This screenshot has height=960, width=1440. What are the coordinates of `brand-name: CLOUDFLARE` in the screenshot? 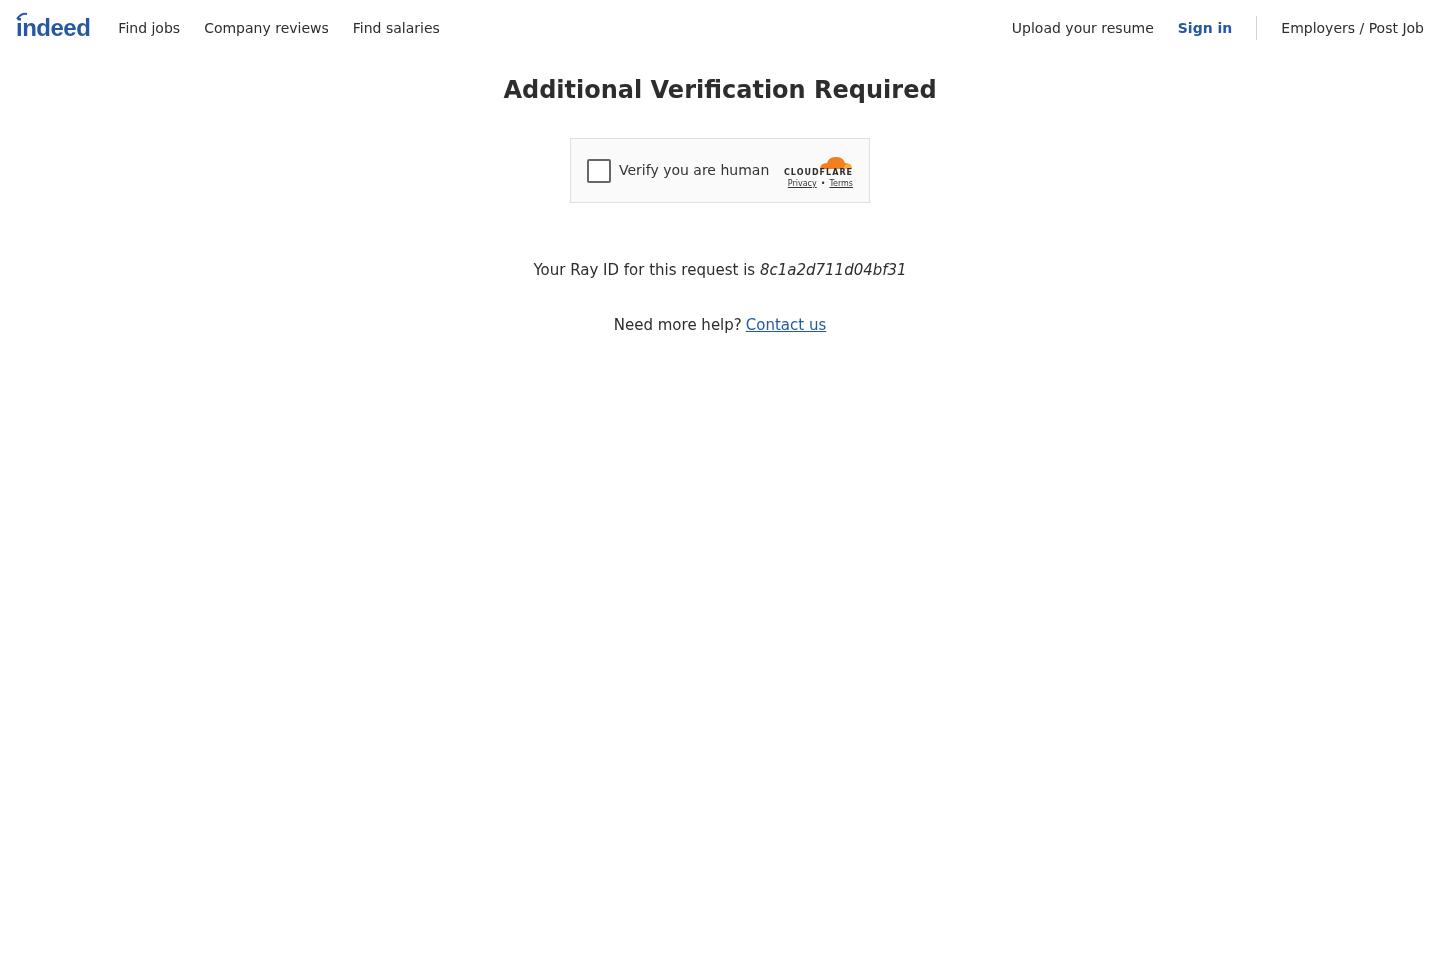 It's located at (818, 173).